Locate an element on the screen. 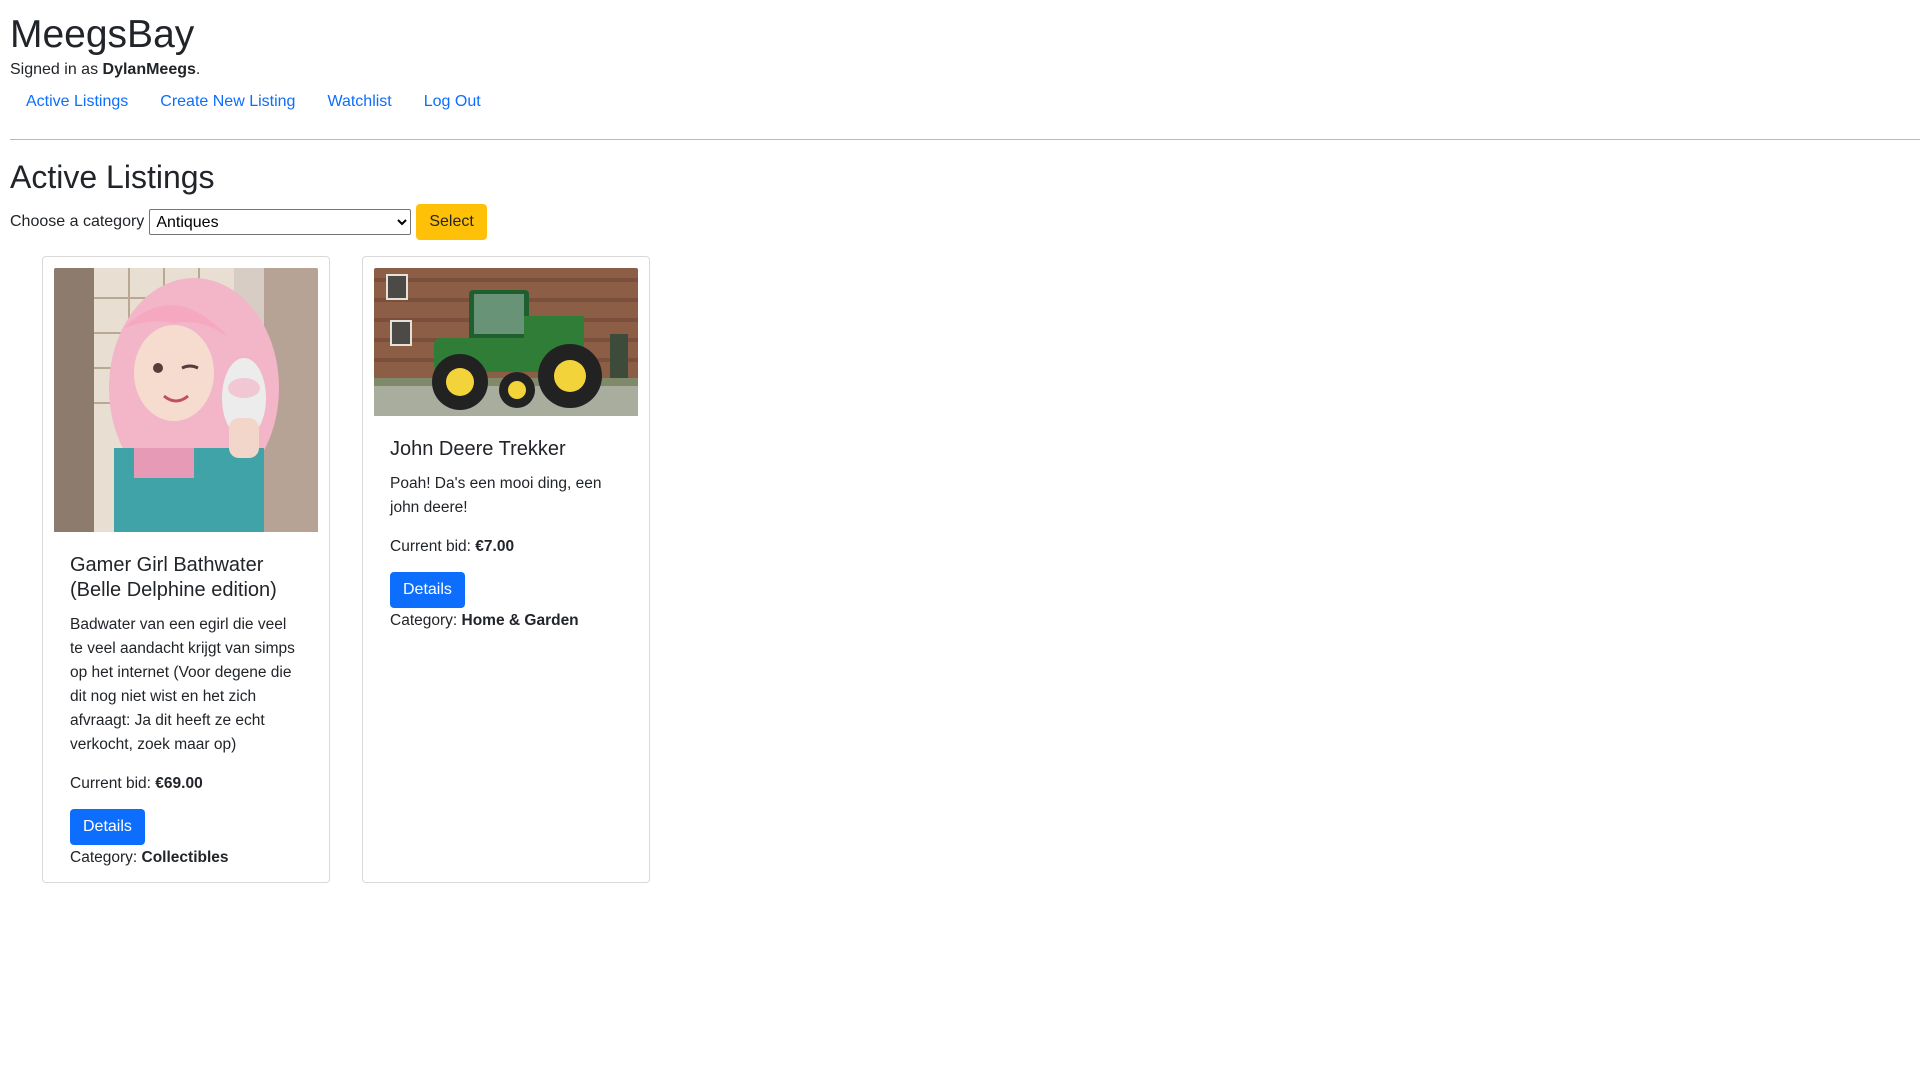  nav-active-listings: Active Listings is located at coordinates (77, 102).